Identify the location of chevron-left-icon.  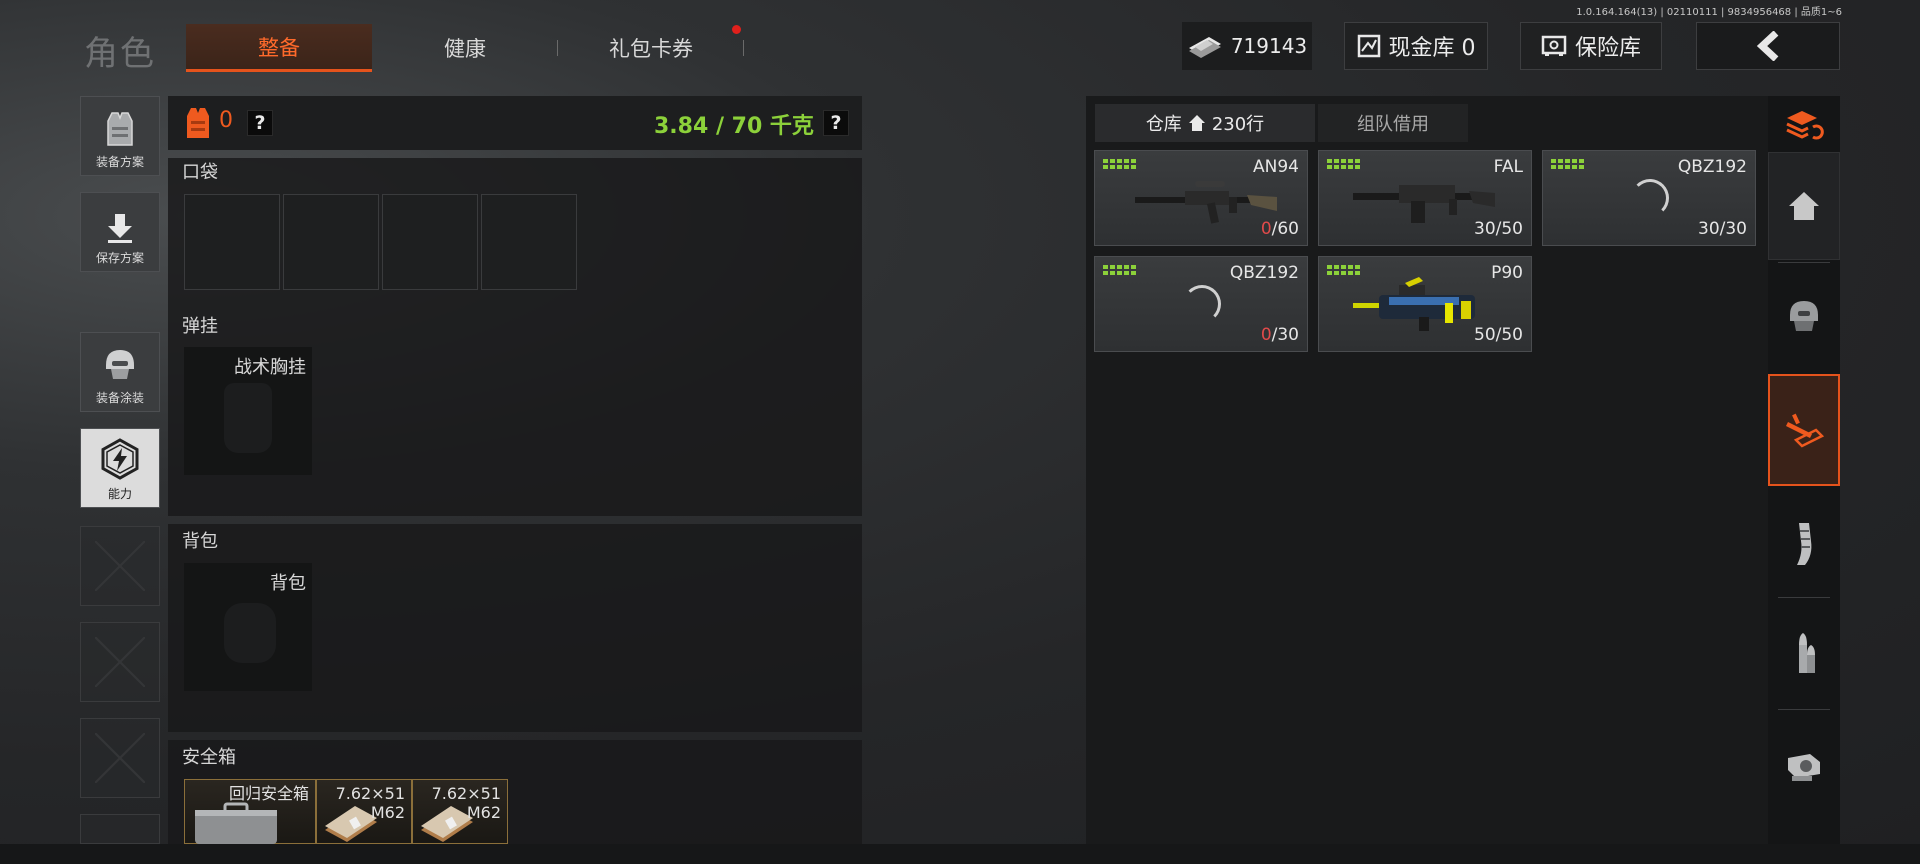
(1767, 46).